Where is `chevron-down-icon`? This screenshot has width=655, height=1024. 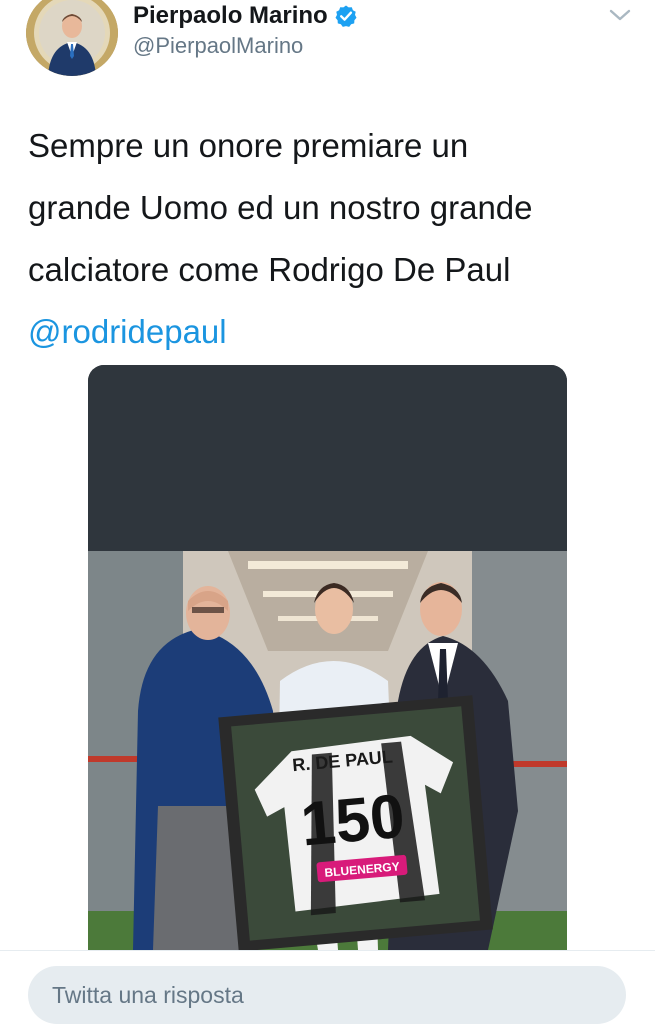
chevron-down-icon is located at coordinates (620, 15).